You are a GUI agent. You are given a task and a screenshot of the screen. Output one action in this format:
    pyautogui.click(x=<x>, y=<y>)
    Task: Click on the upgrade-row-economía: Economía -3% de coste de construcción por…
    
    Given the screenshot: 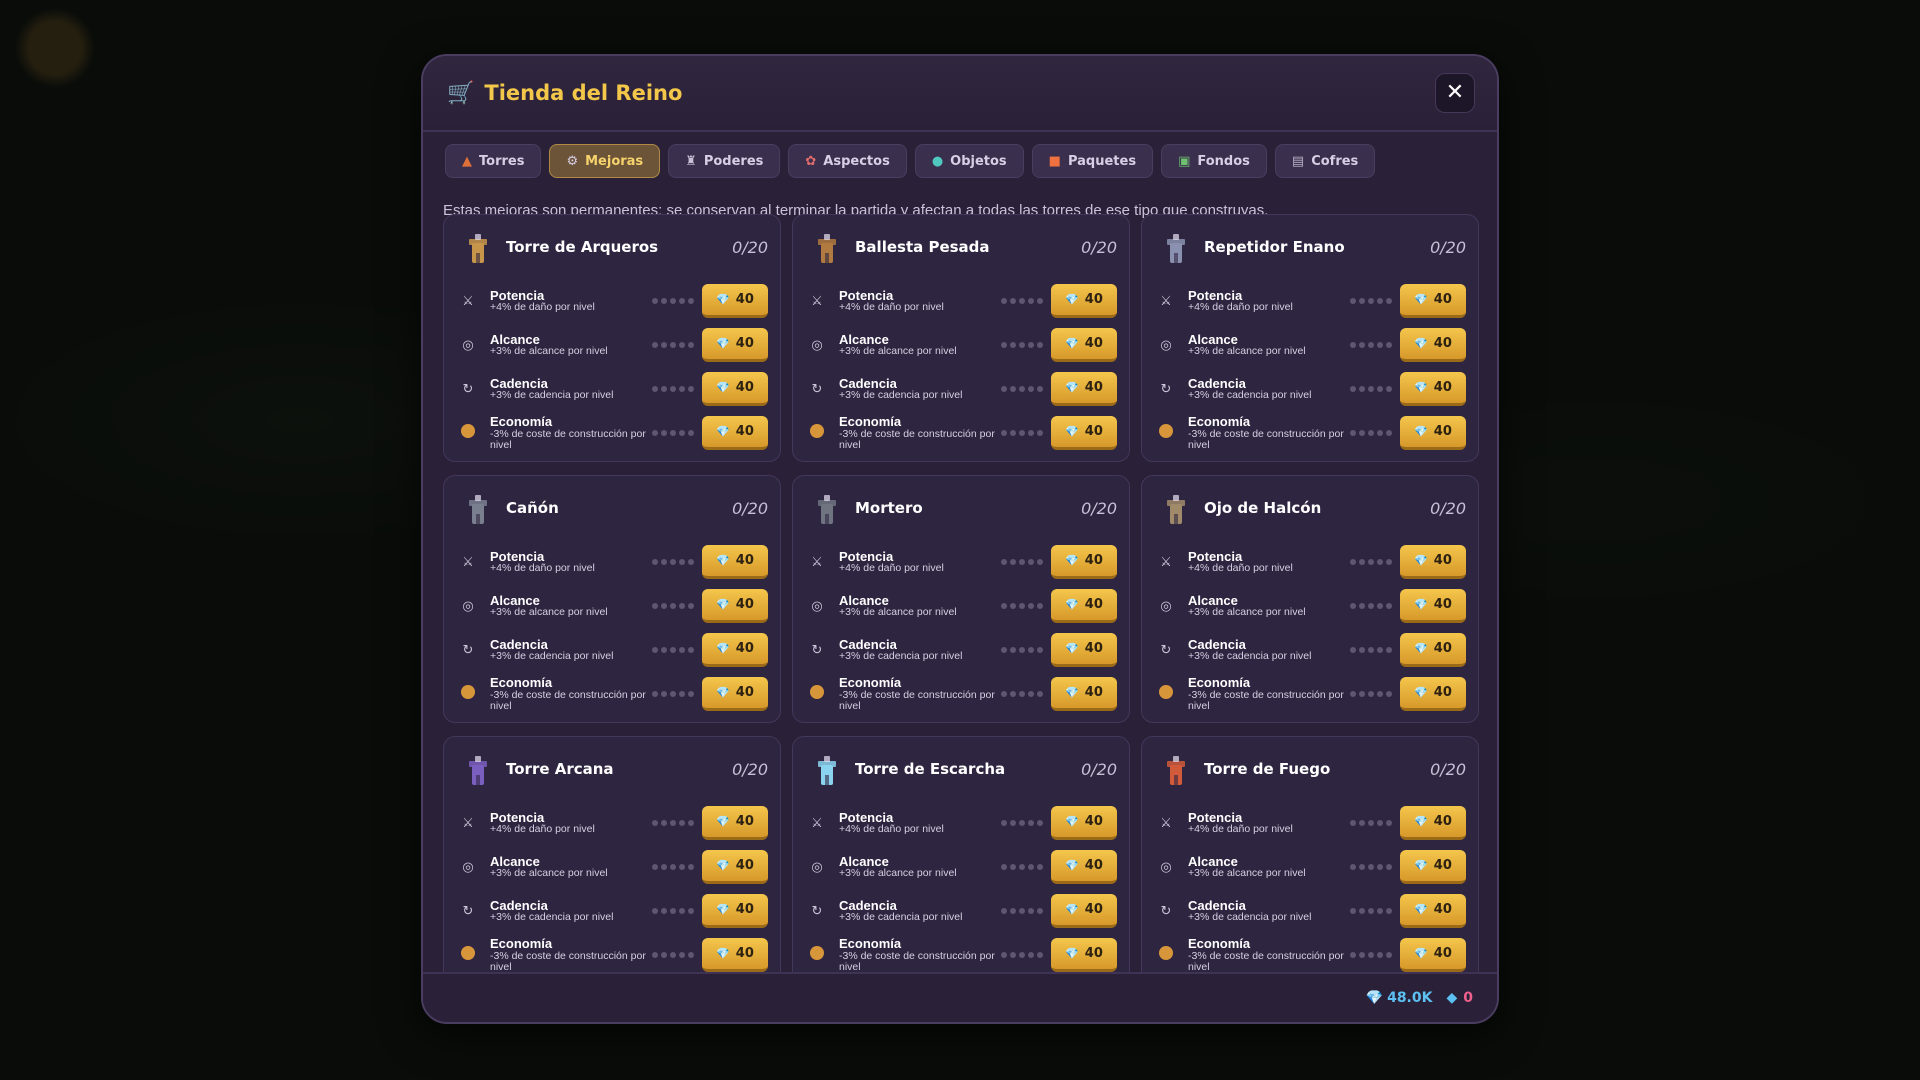 What is the action you would take?
    pyautogui.click(x=963, y=955)
    